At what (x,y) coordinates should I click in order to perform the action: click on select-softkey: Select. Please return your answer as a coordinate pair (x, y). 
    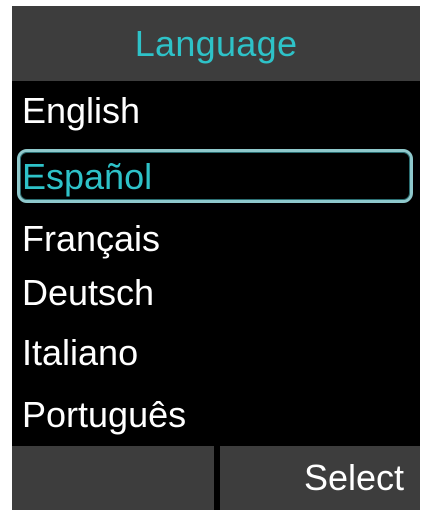
    Looking at the image, I should click on (320, 478).